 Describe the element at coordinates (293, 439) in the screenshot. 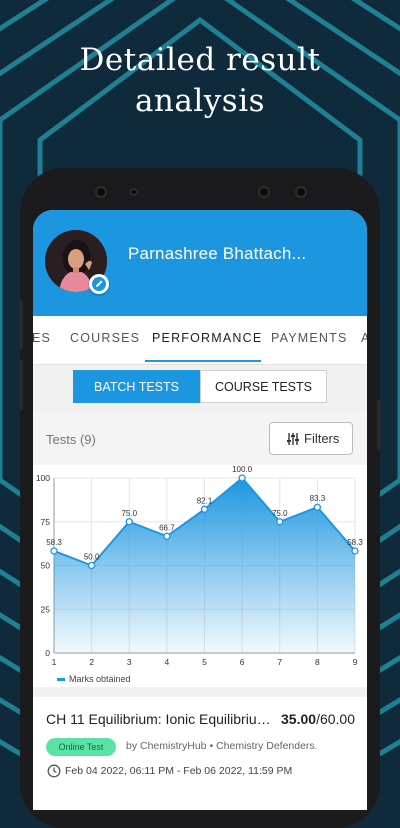

I see `sliders-icon` at that location.